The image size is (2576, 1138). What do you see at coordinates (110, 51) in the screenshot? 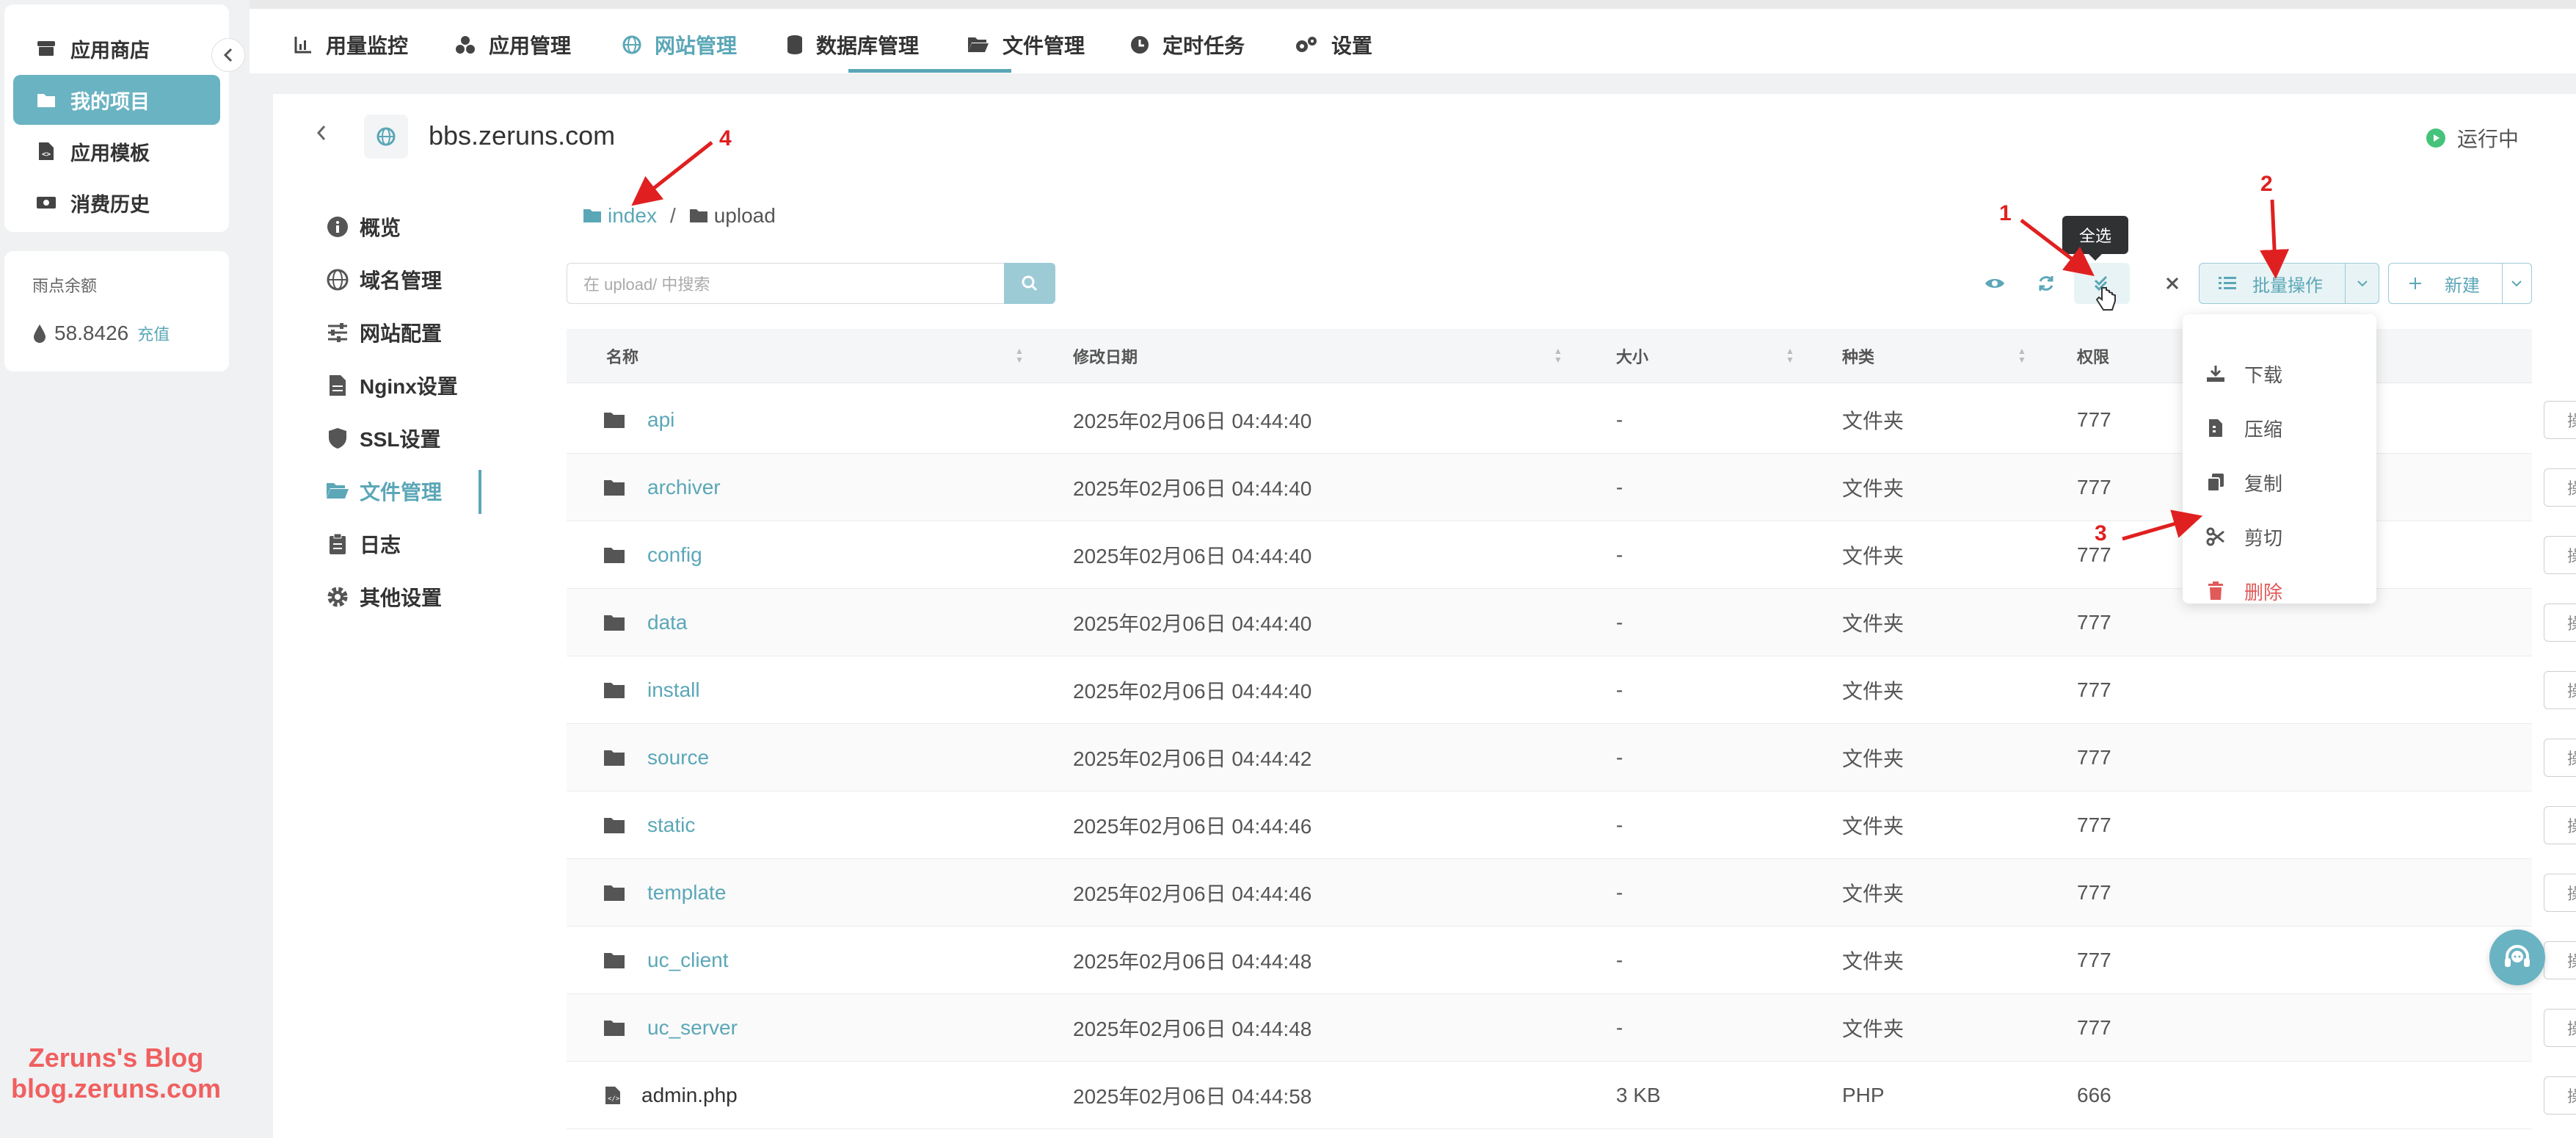
I see `sidebar-item-label: 应用商店` at bounding box center [110, 51].